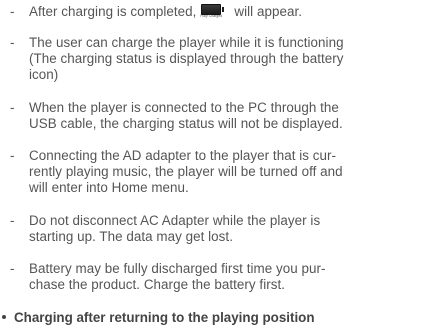 This screenshot has width=424, height=330. I want to click on battery-icon-label: Fully Charged, so click(211, 16).